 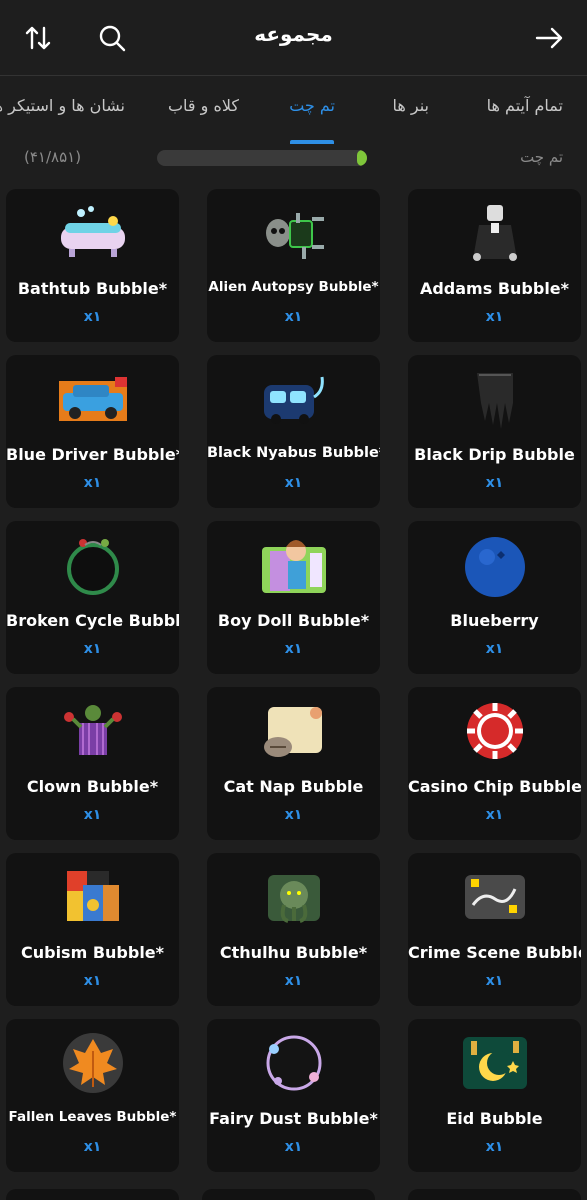 I want to click on tab-hats-frames: کلاه و قاب, so click(x=203, y=105).